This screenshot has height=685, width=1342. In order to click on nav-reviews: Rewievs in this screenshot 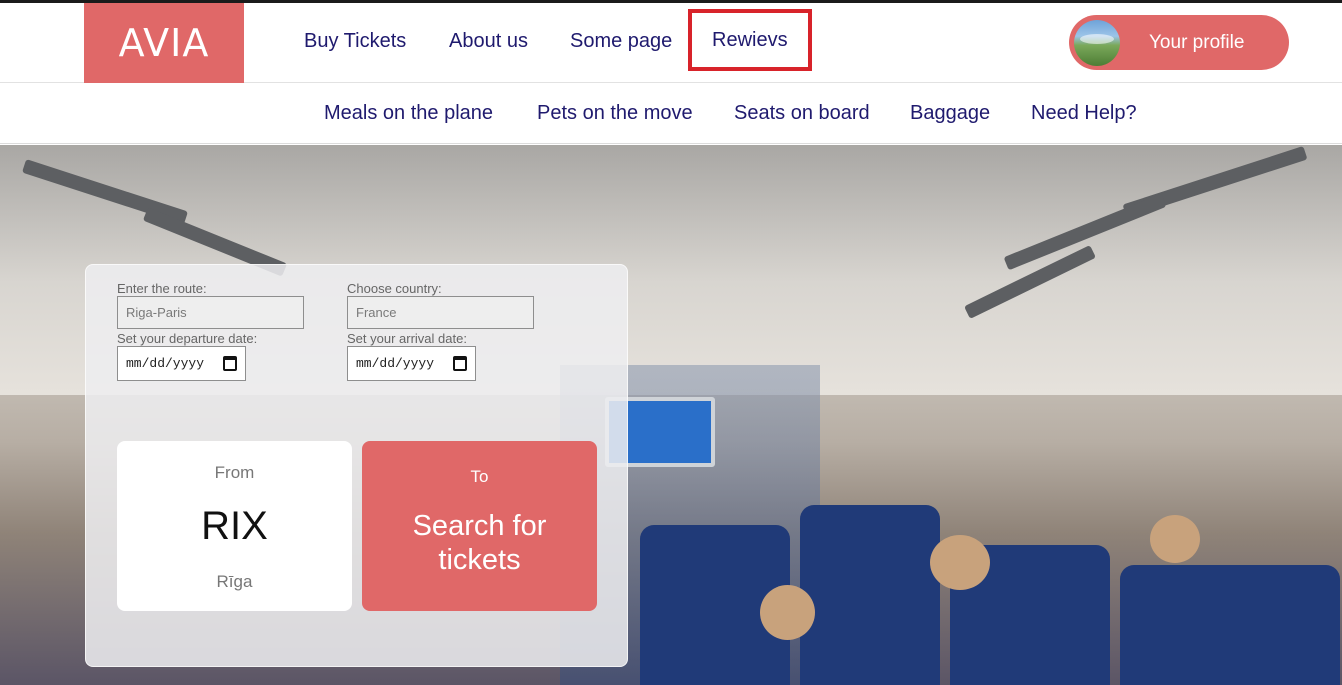, I will do `click(750, 40)`.